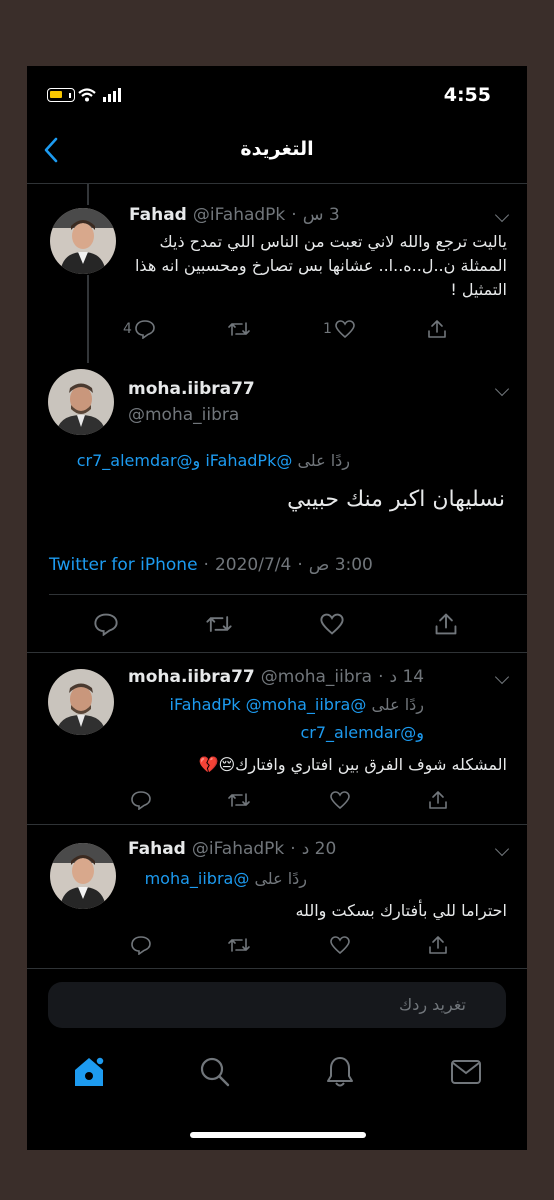  What do you see at coordinates (401, 910) in the screenshot?
I see `tweet-text: احتراما للي بأفتارك بسكت والله` at bounding box center [401, 910].